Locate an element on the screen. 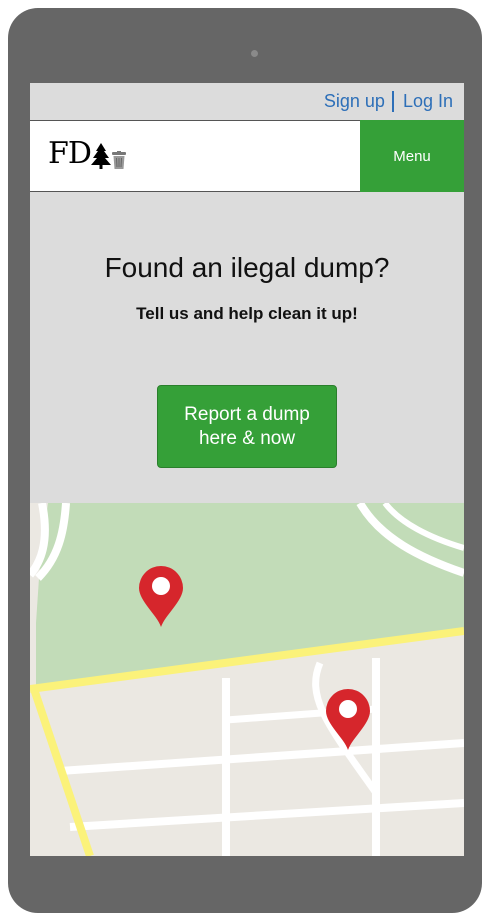  signup-link: Sign up is located at coordinates (354, 101).